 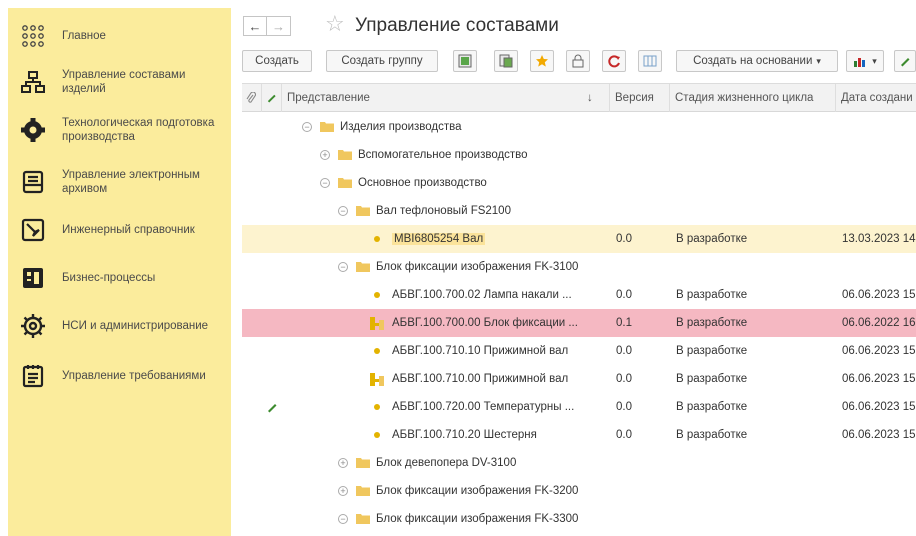 What do you see at coordinates (753, 61) in the screenshot?
I see `create-based-on-label: Создать на основании` at bounding box center [753, 61].